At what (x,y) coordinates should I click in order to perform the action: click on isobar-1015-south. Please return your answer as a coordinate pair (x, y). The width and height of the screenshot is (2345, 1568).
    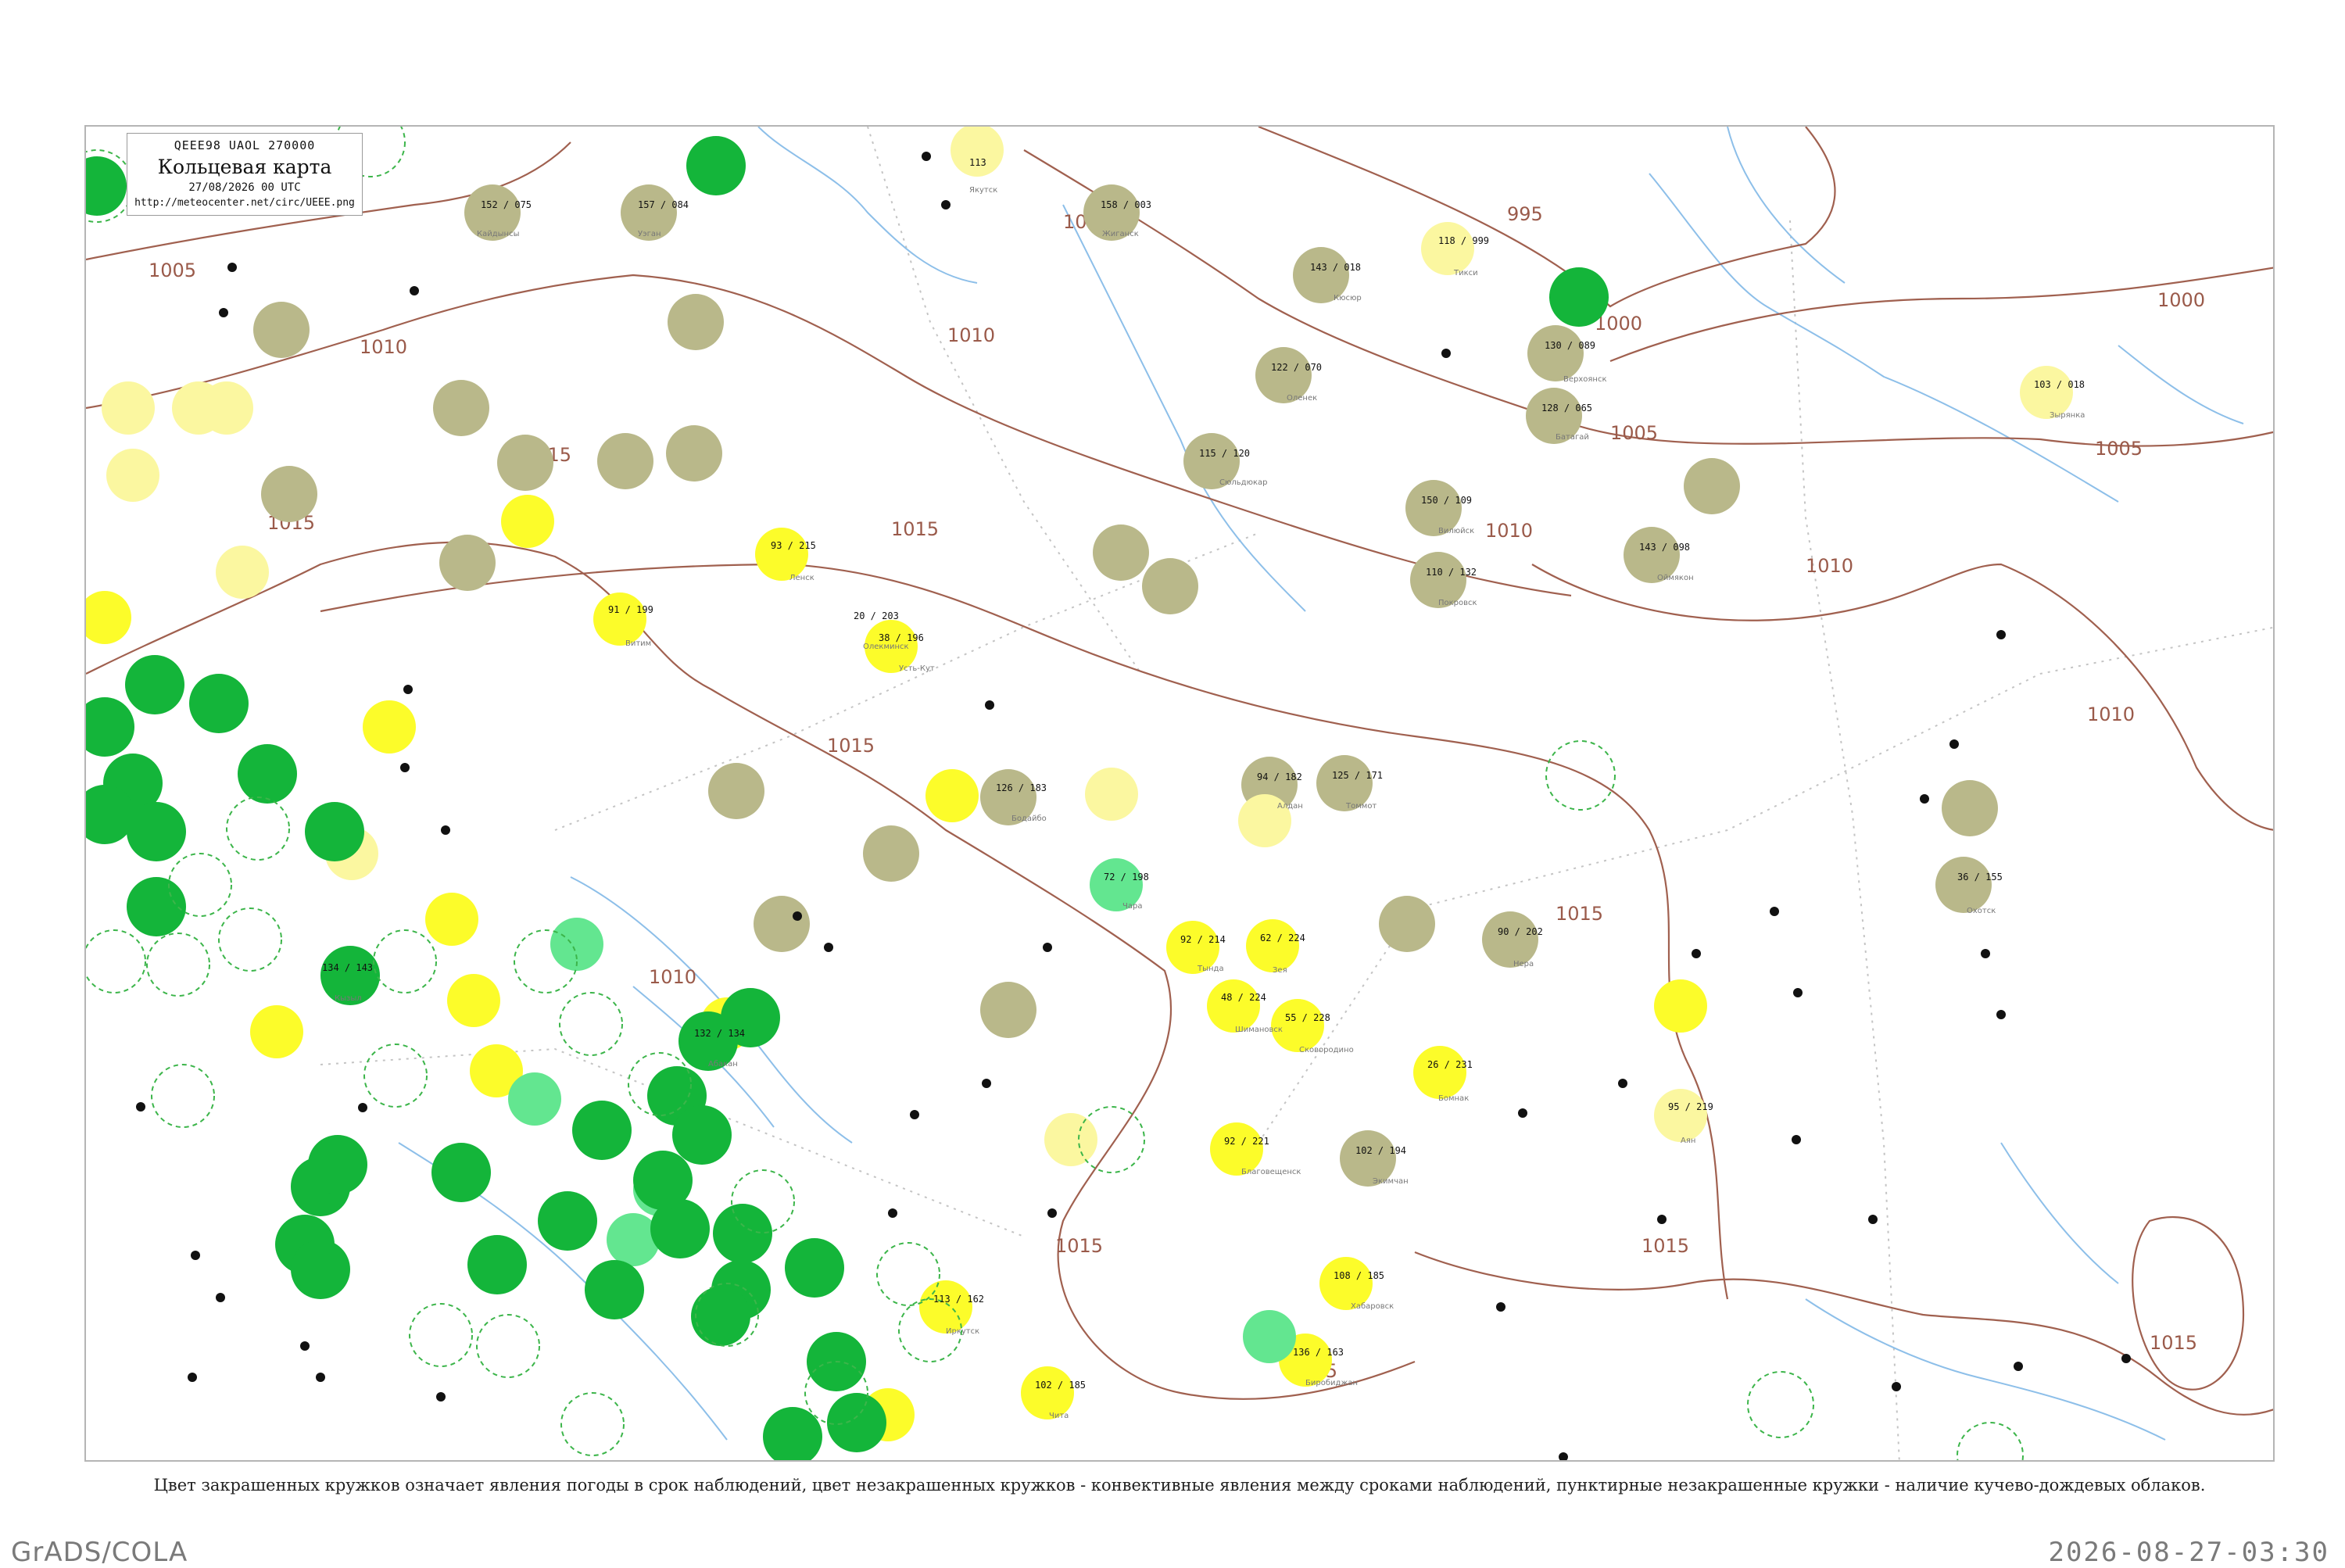
    Looking at the image, I should click on (1843, 1333).